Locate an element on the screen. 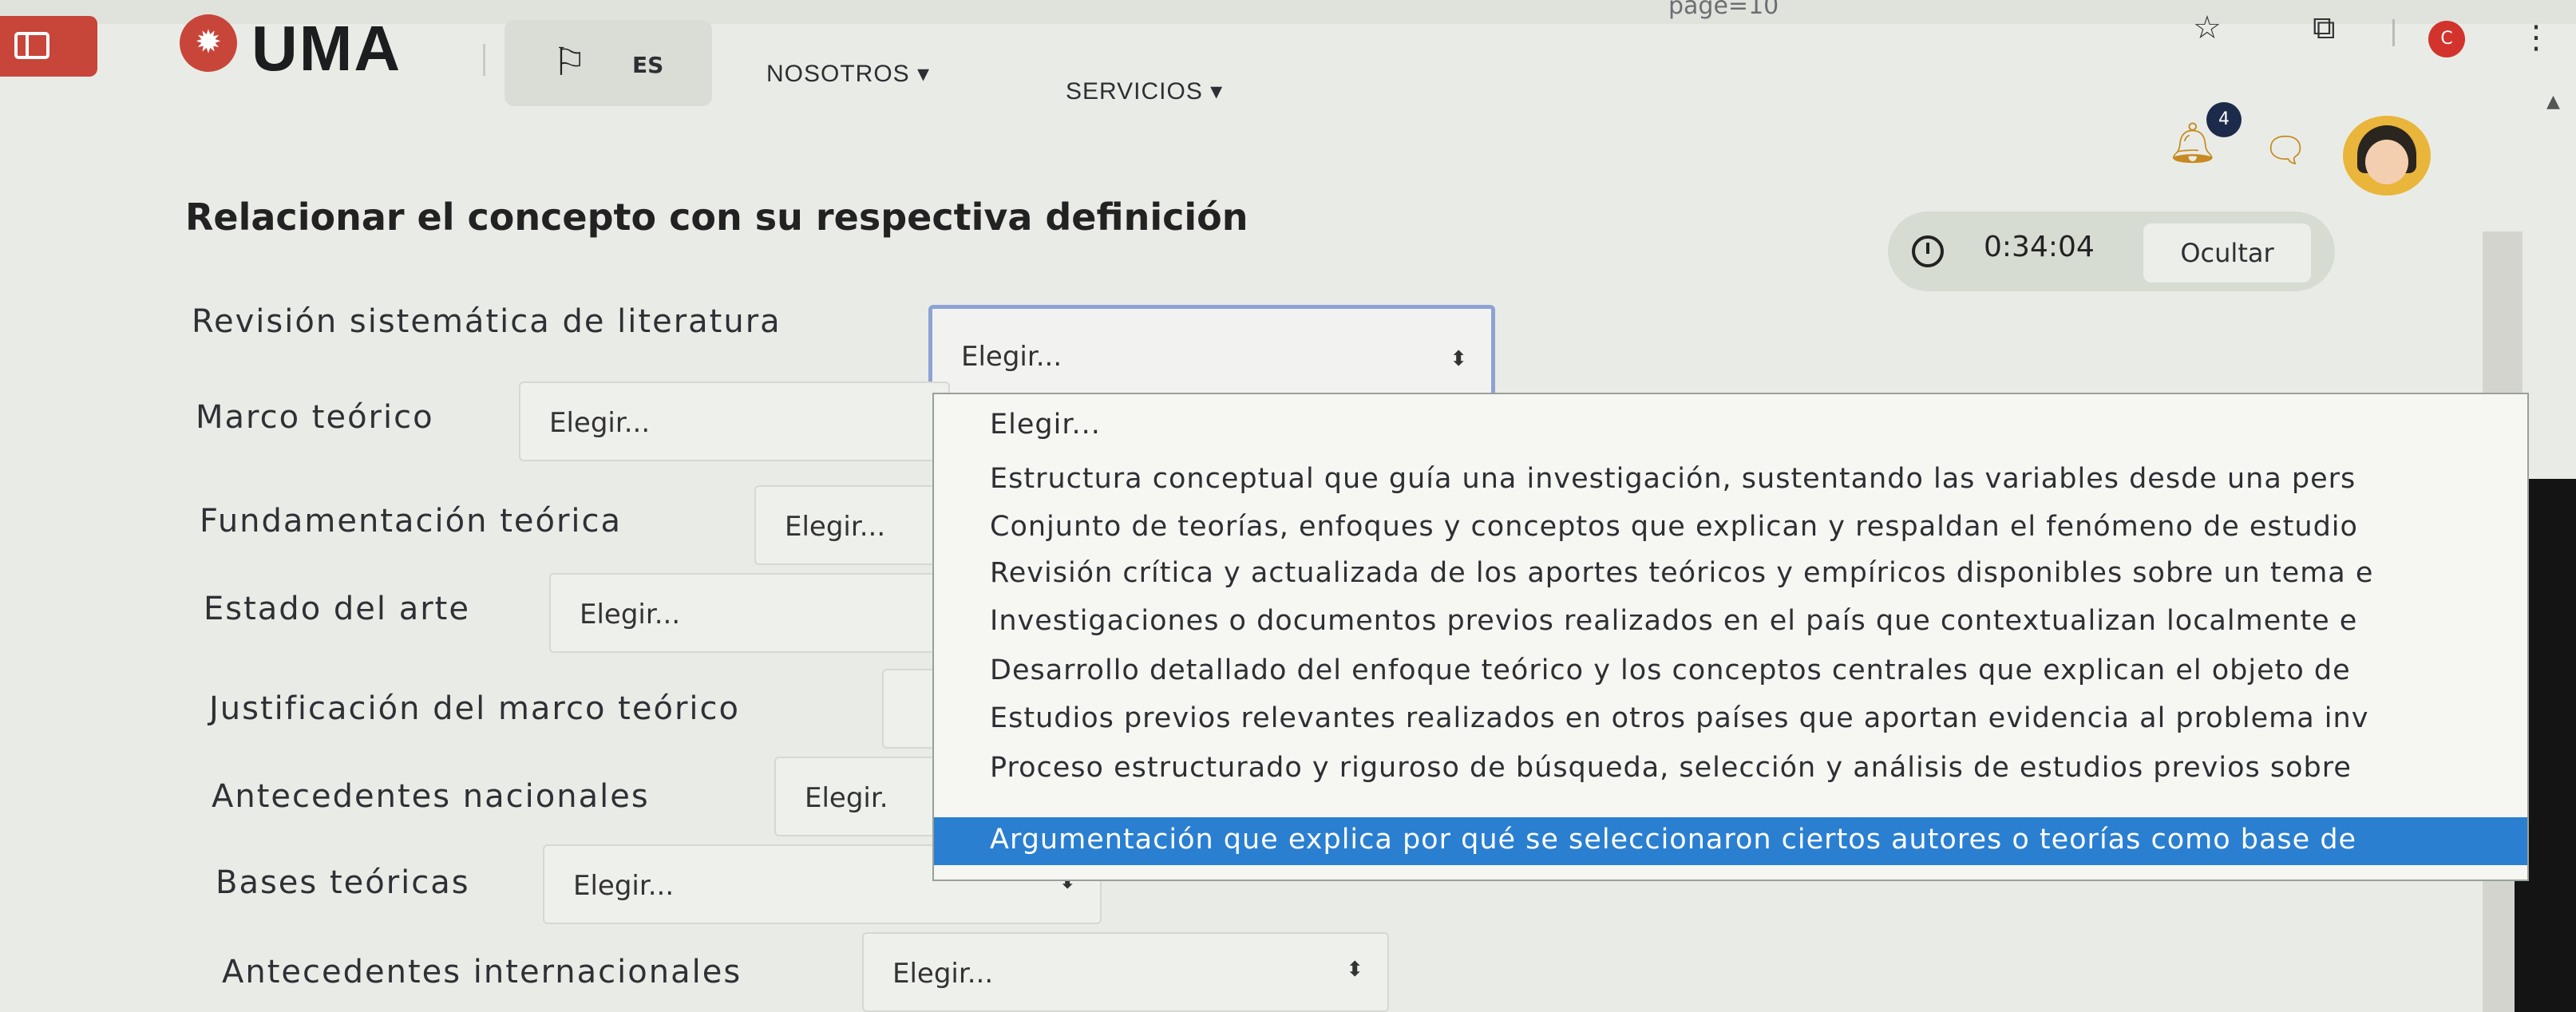  sidebar-toggle-button is located at coordinates (49, 47).